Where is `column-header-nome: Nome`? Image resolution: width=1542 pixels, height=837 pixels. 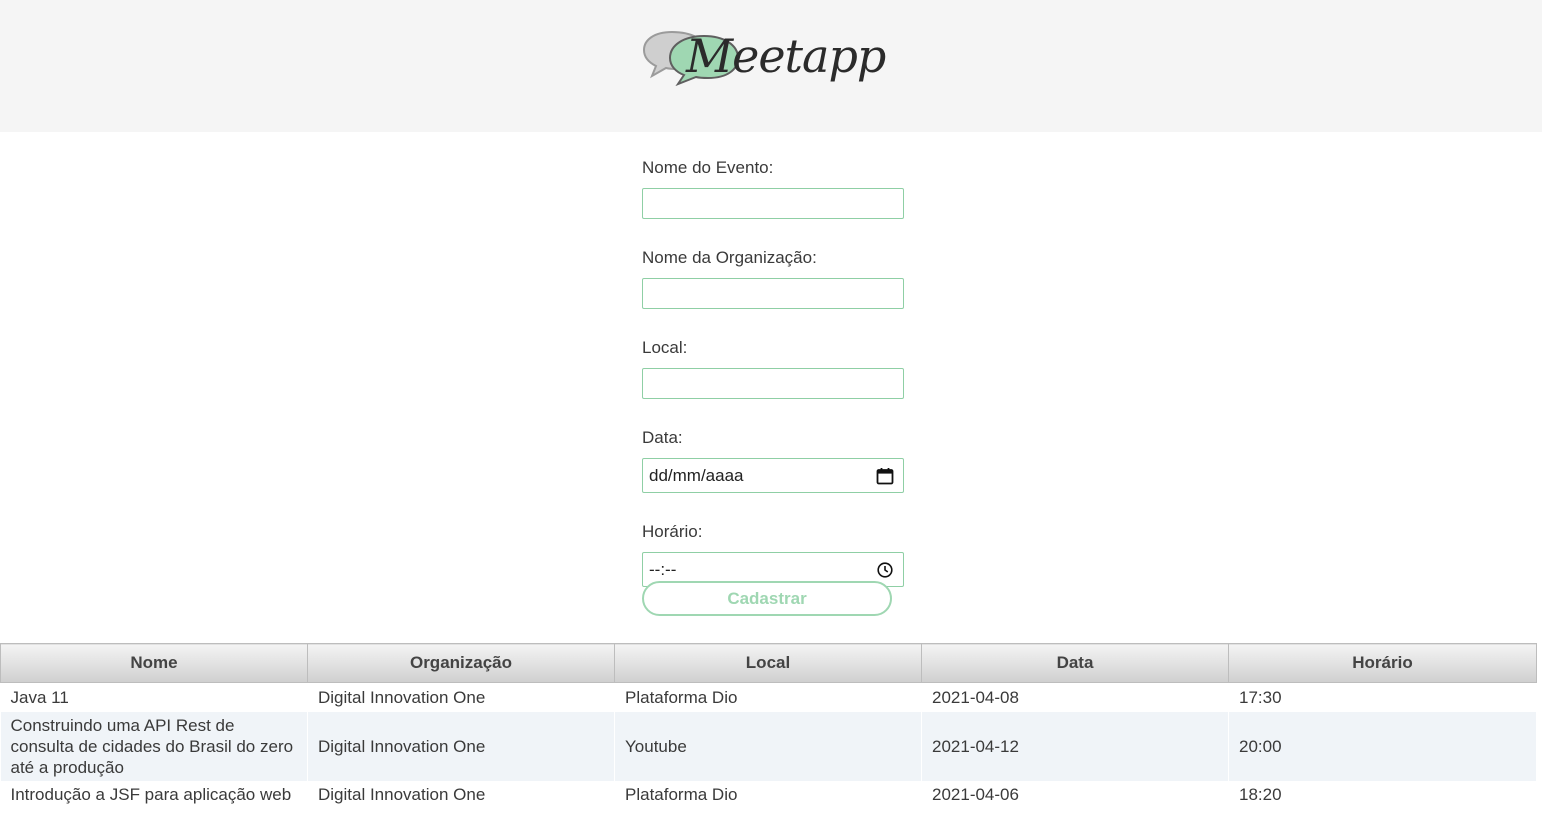 column-header-nome: Nome is located at coordinates (154, 663).